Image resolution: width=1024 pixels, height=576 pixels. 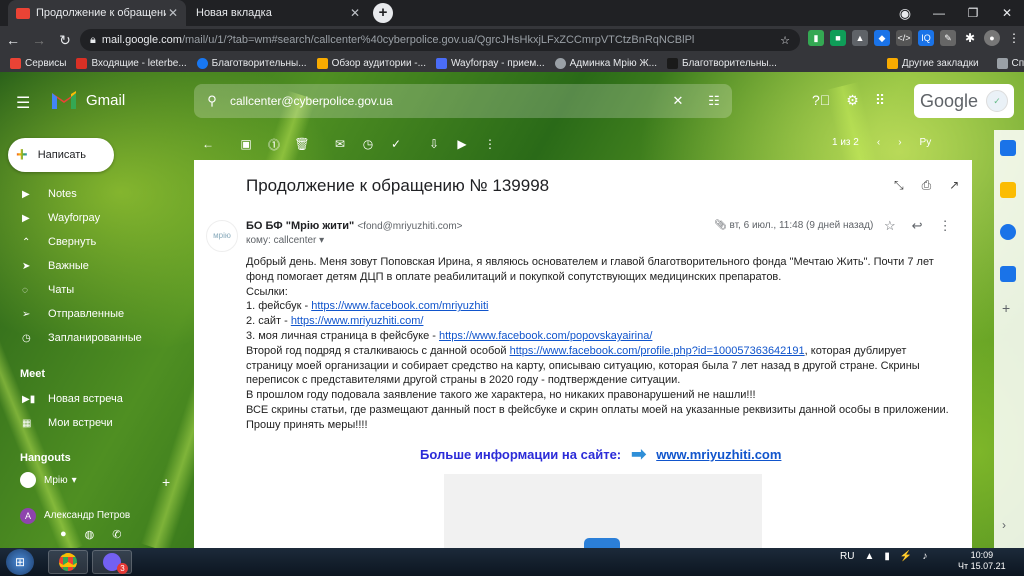 I want to click on search-options-icon: ☷, so click(x=714, y=101).